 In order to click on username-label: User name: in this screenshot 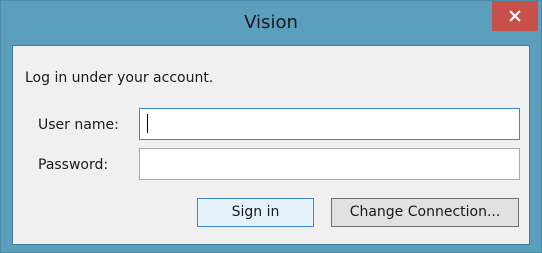, I will do `click(78, 125)`.